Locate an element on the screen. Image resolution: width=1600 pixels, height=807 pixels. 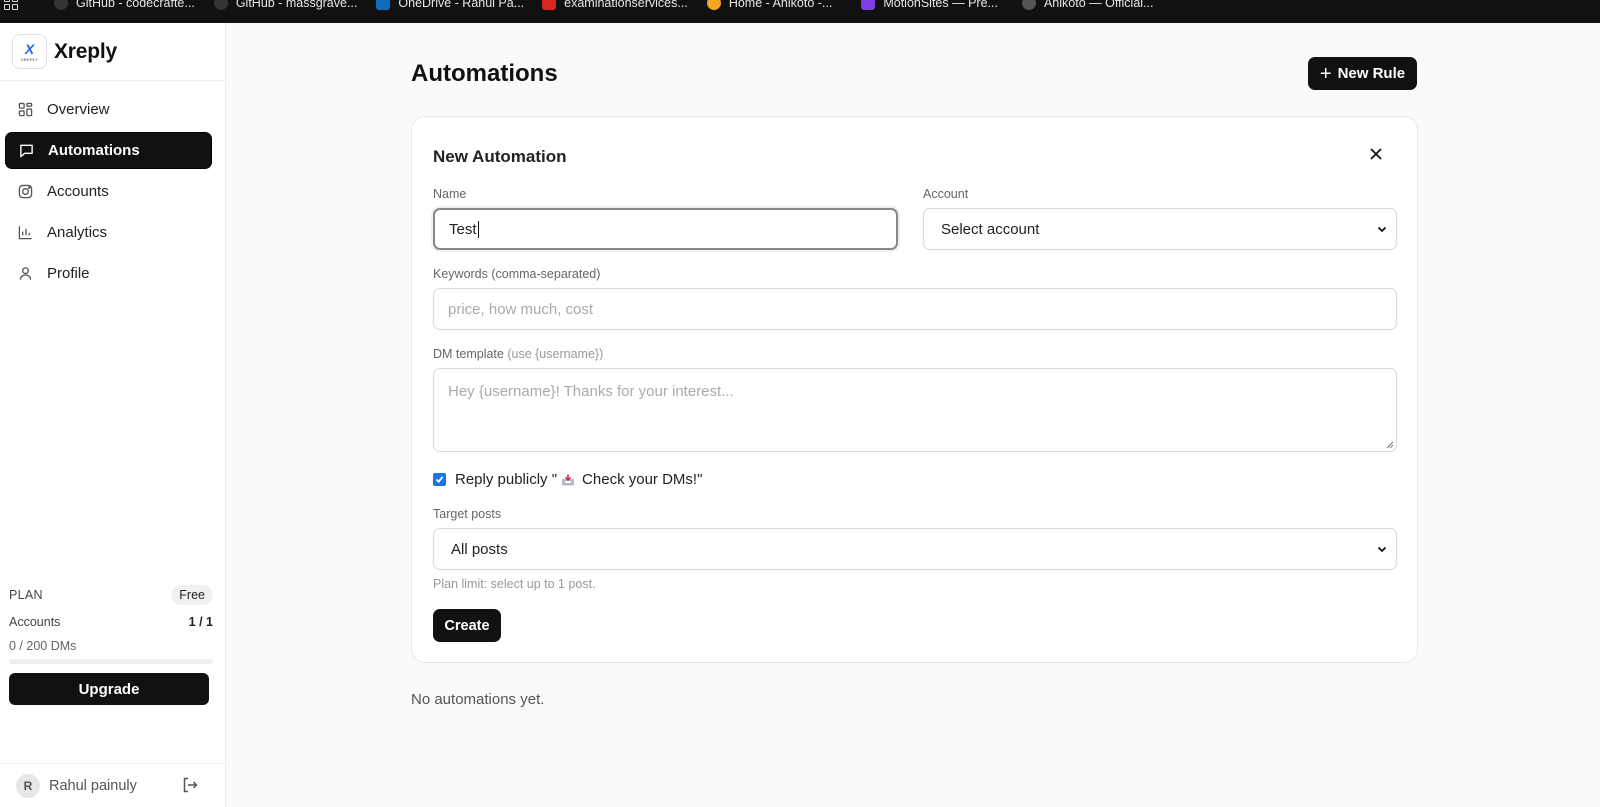
account-value: Select account is located at coordinates (990, 229).